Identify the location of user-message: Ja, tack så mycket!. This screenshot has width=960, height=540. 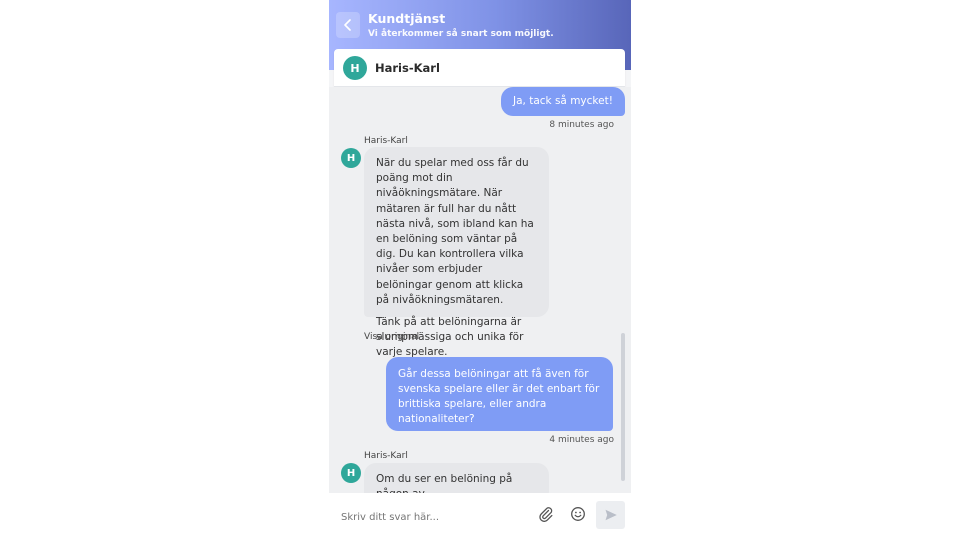
(563, 101).